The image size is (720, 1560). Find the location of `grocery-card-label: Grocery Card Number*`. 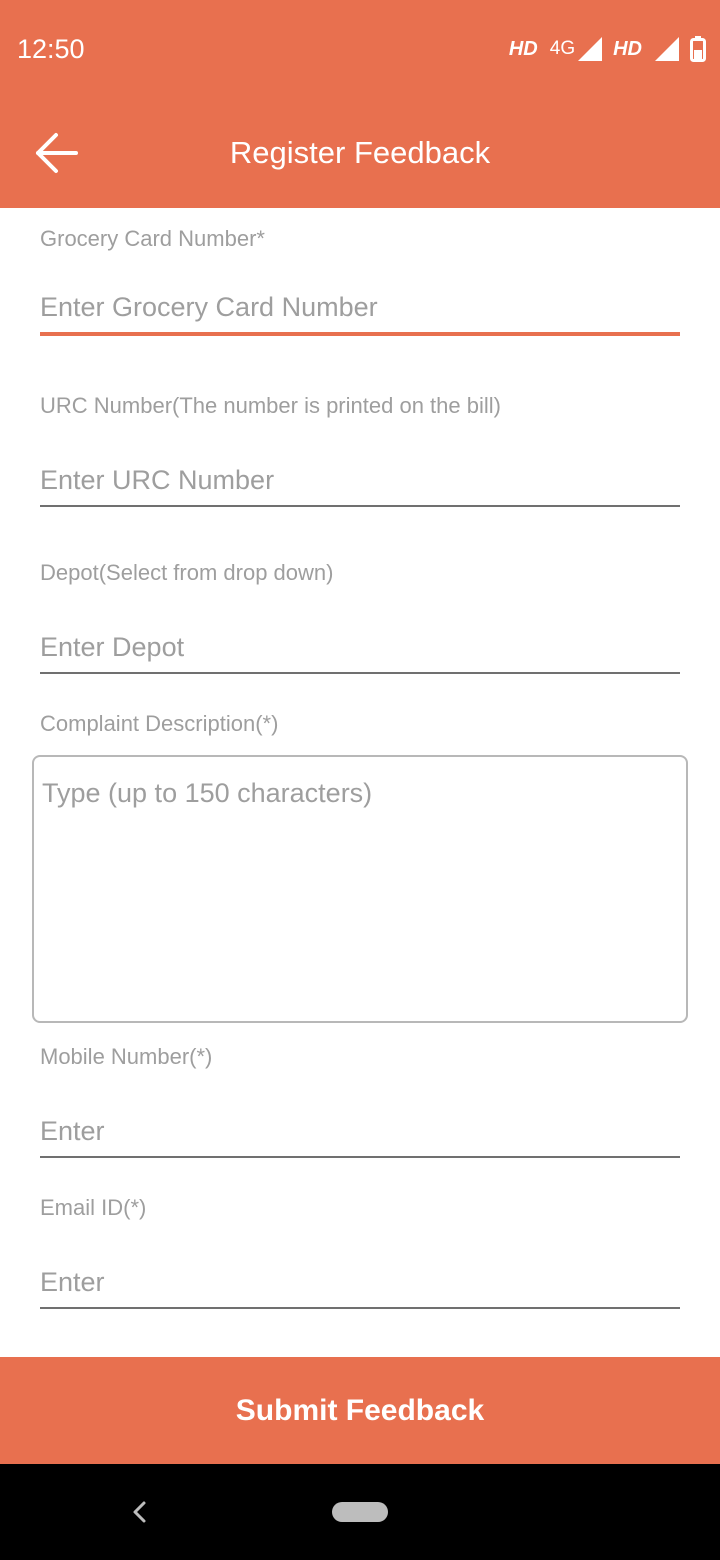

grocery-card-label: Grocery Card Number* is located at coordinates (152, 238).